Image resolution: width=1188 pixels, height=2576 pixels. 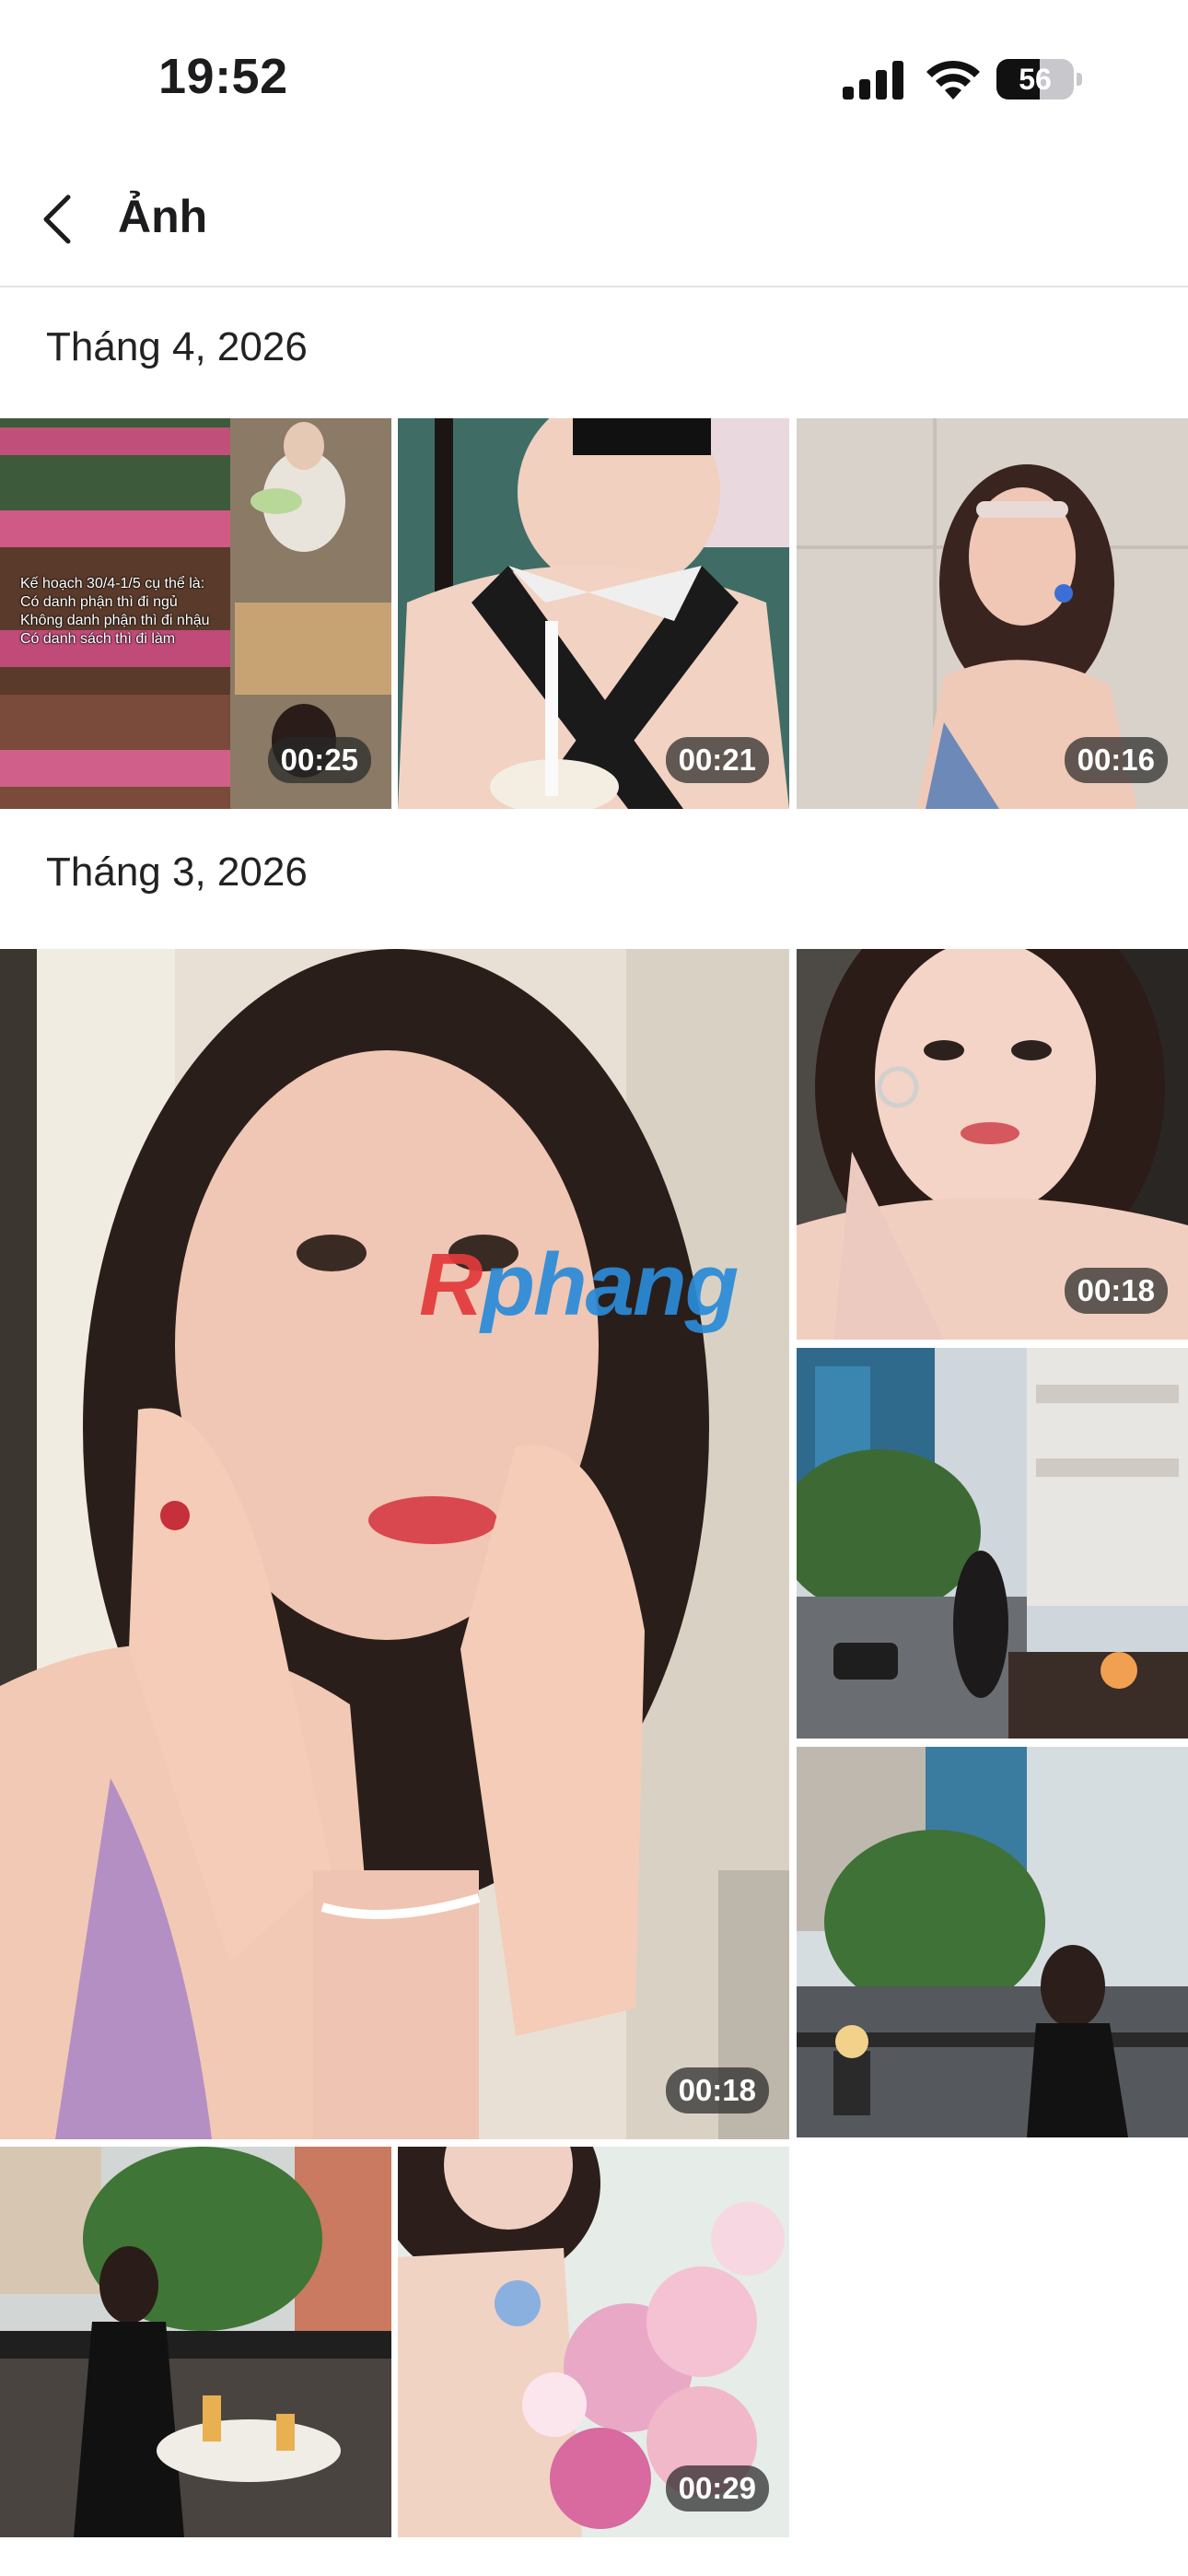 What do you see at coordinates (992, 613) in the screenshot?
I see `media-tile: 00:16` at bounding box center [992, 613].